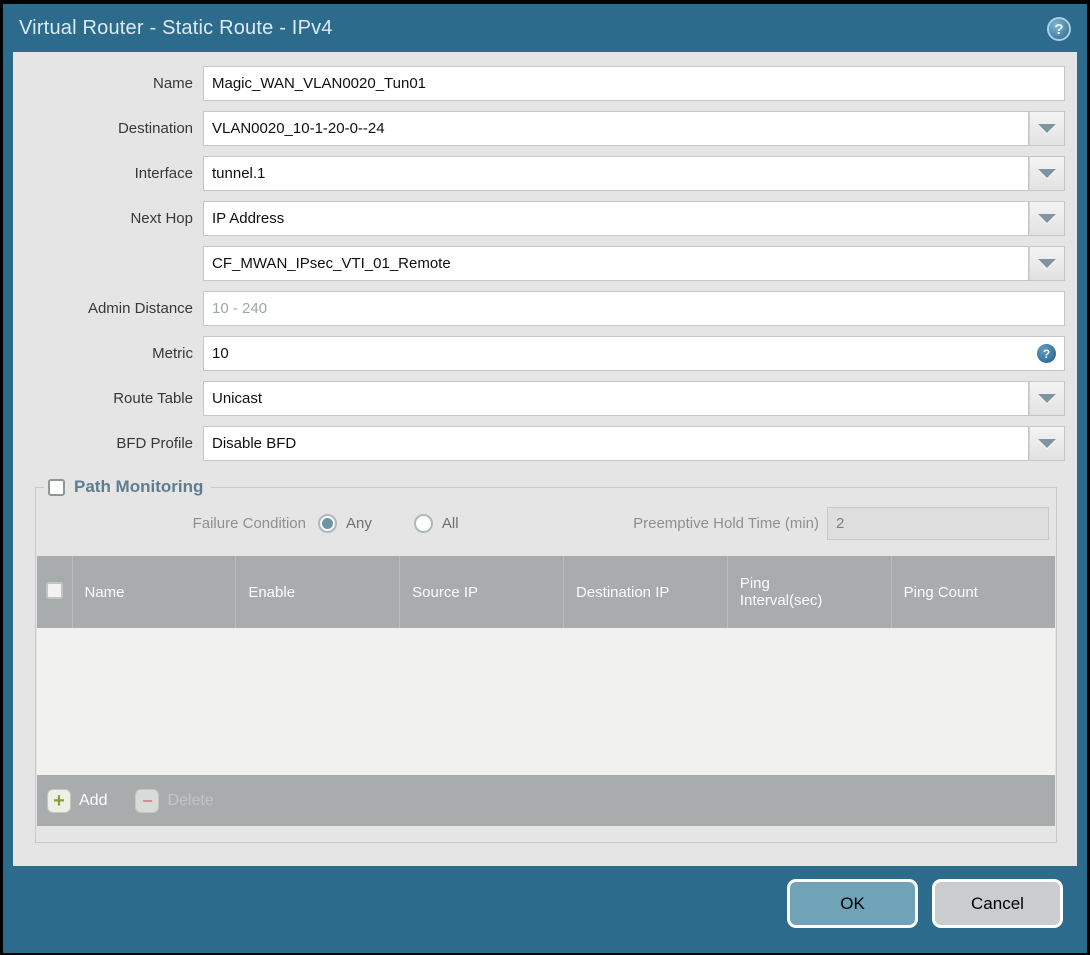 This screenshot has height=955, width=1090. I want to click on next-hop-address-row, so click(545, 263).